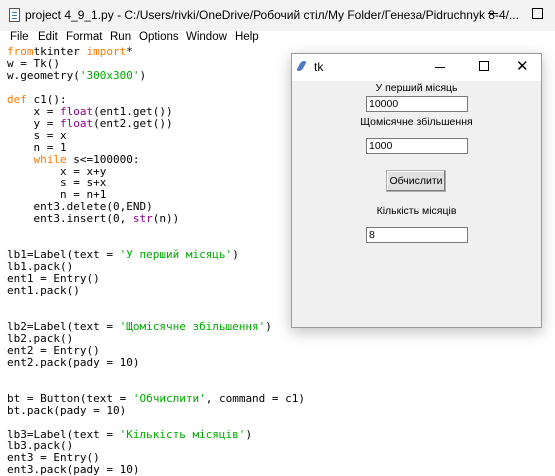 Image resolution: width=555 pixels, height=476 pixels. Describe the element at coordinates (176, 255) in the screenshot. I see `code-token: 'У перший місяць'` at that location.